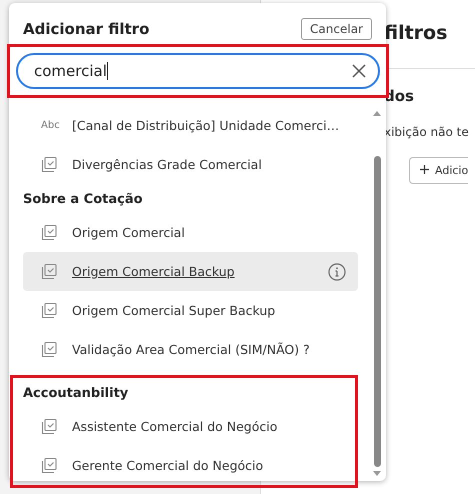 Image resolution: width=475 pixels, height=494 pixels. Describe the element at coordinates (189, 465) in the screenshot. I see `filter-item: Gerente Comercial do Negócio` at that location.